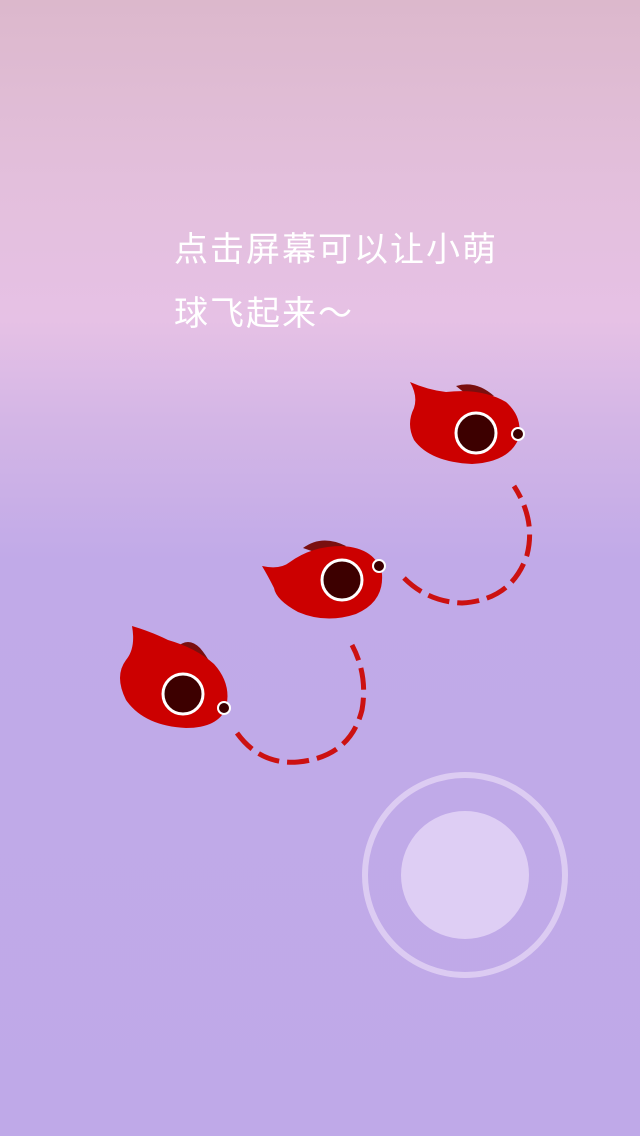  I want to click on tap-button, so click(465, 875).